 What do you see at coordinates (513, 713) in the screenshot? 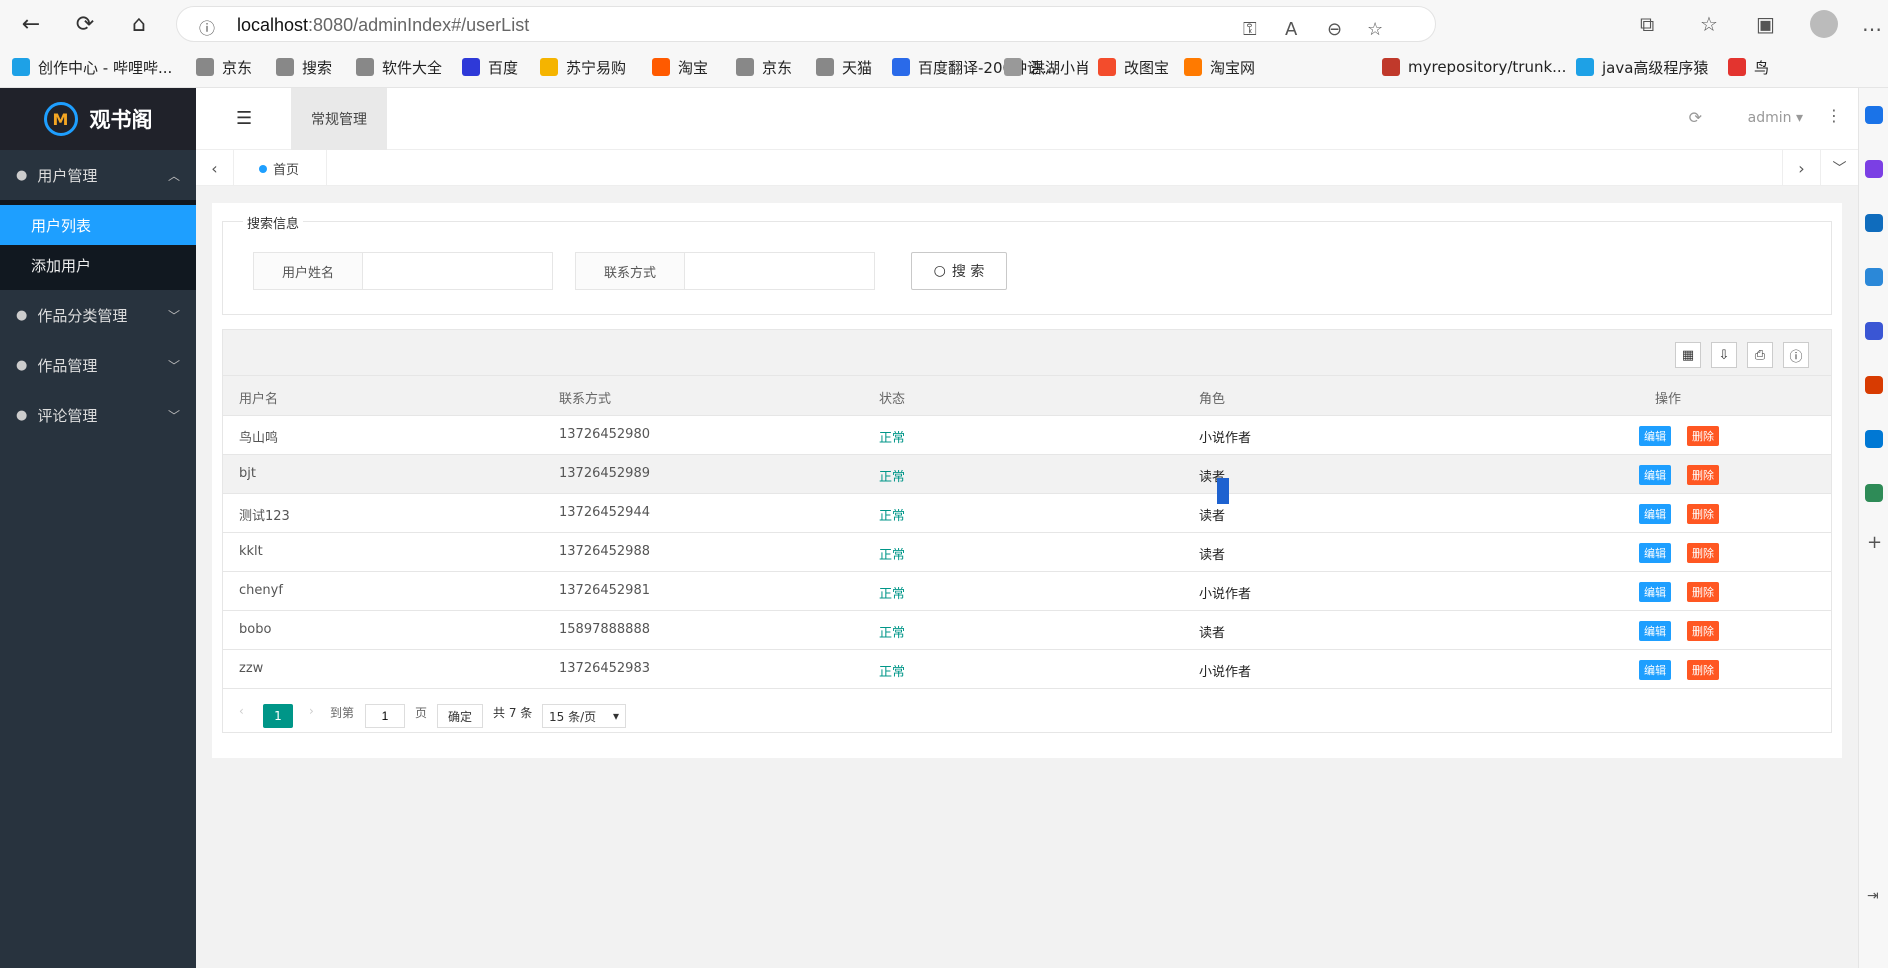
I see `total-count: 共 7 条` at bounding box center [513, 713].